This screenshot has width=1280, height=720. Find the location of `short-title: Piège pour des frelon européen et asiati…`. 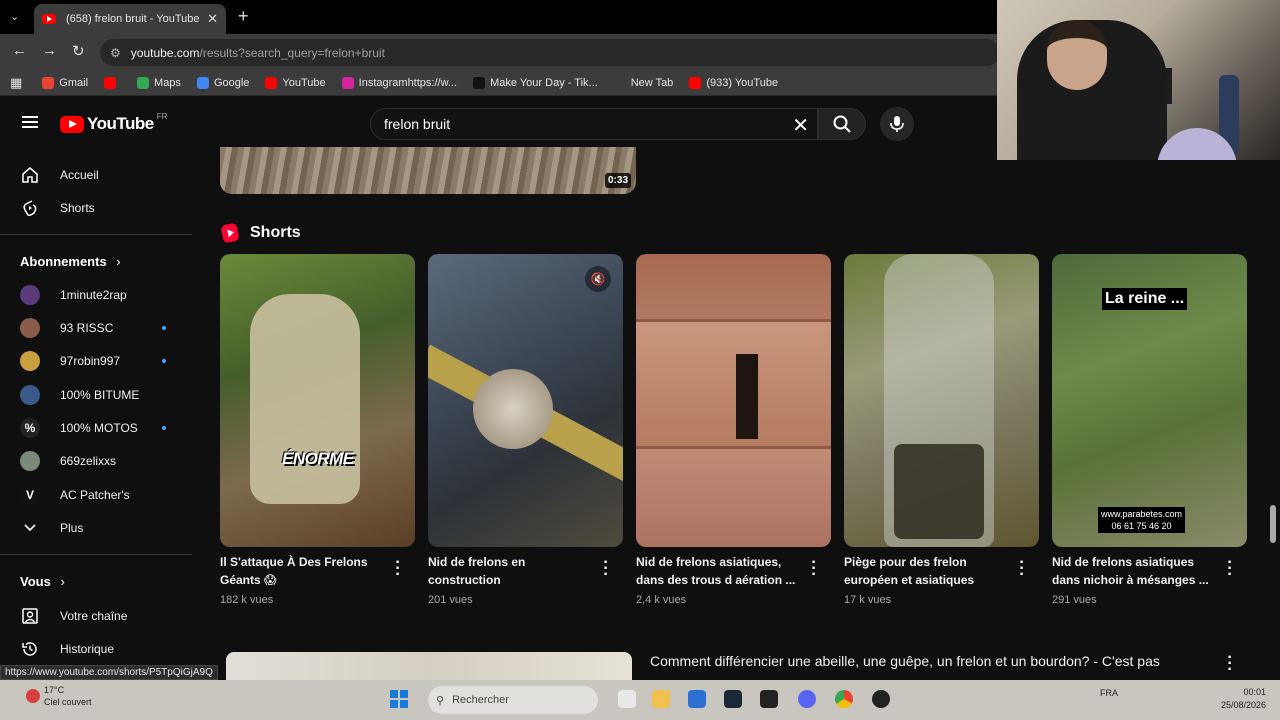

short-title: Piège pour des frelon européen et asiati… is located at coordinates (924, 571).